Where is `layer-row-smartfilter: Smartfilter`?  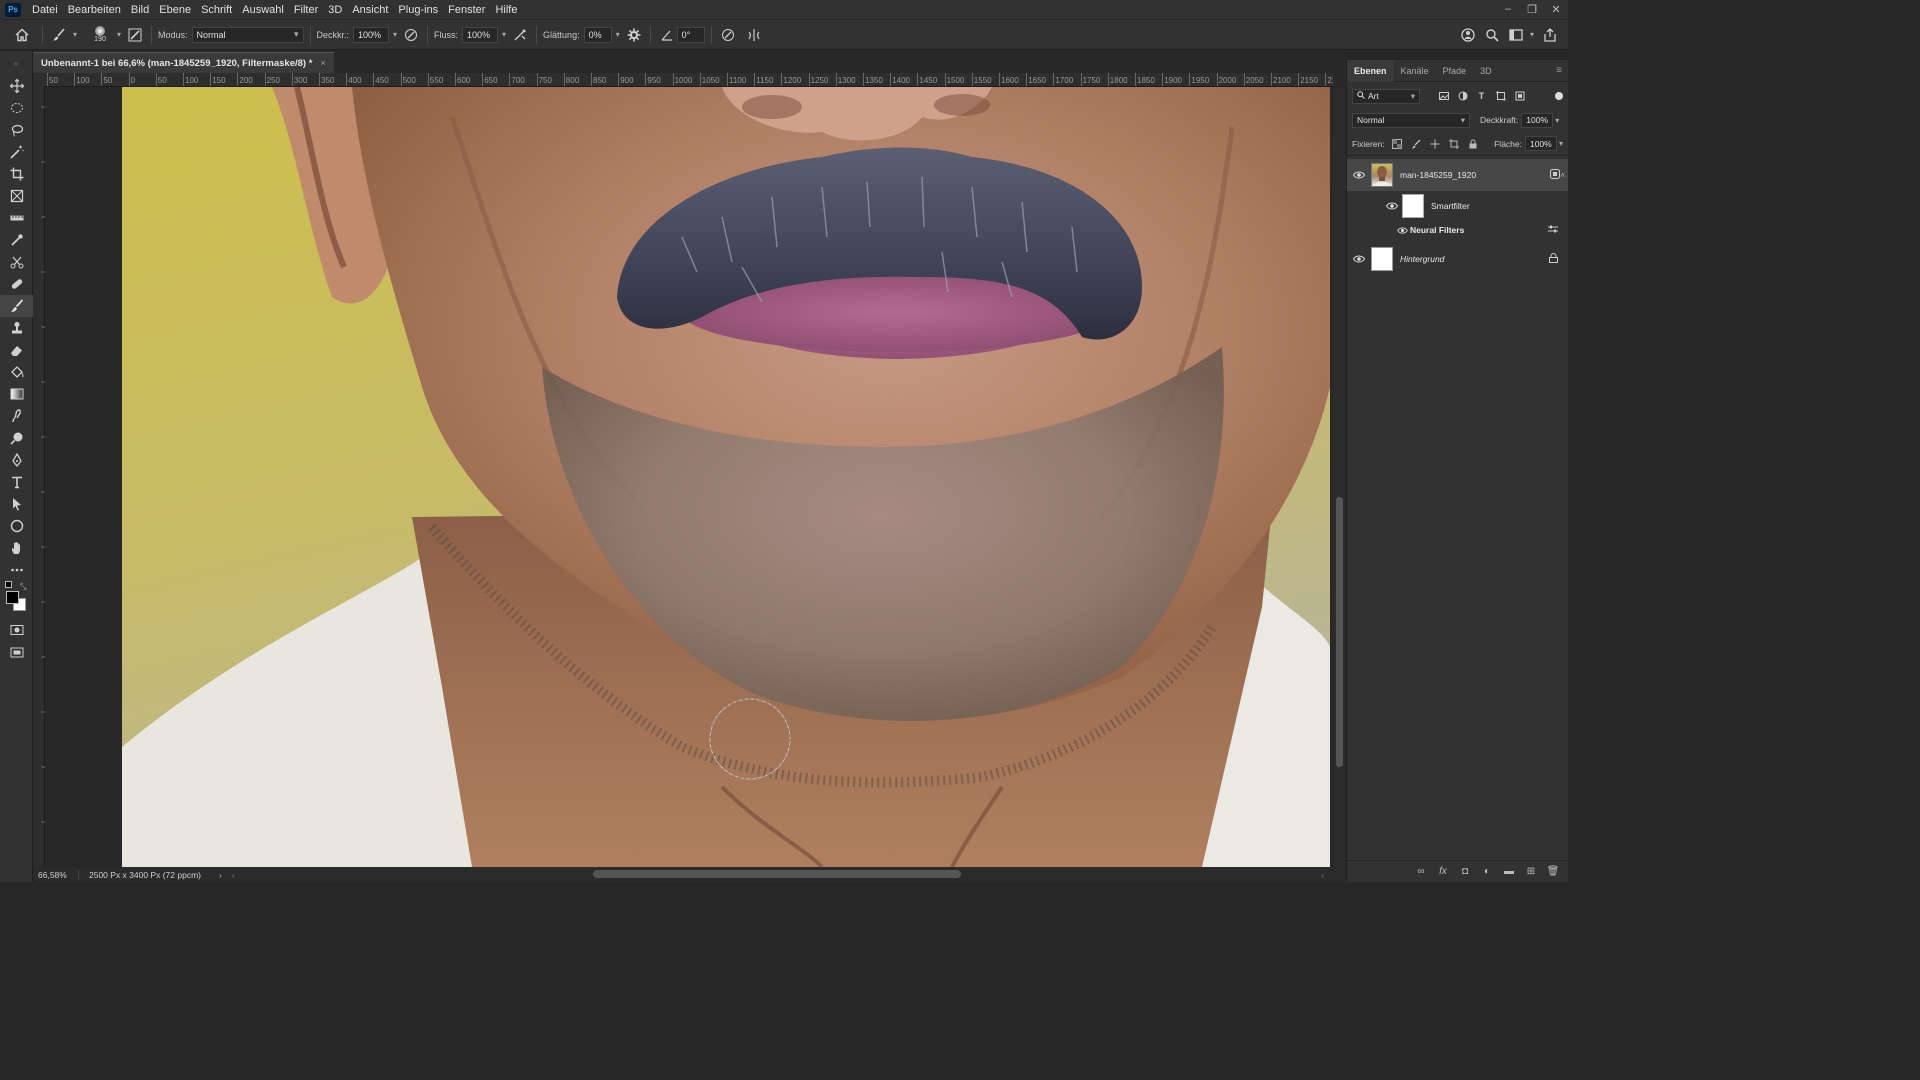
layer-row-smartfilter: Smartfilter is located at coordinates (1457, 206).